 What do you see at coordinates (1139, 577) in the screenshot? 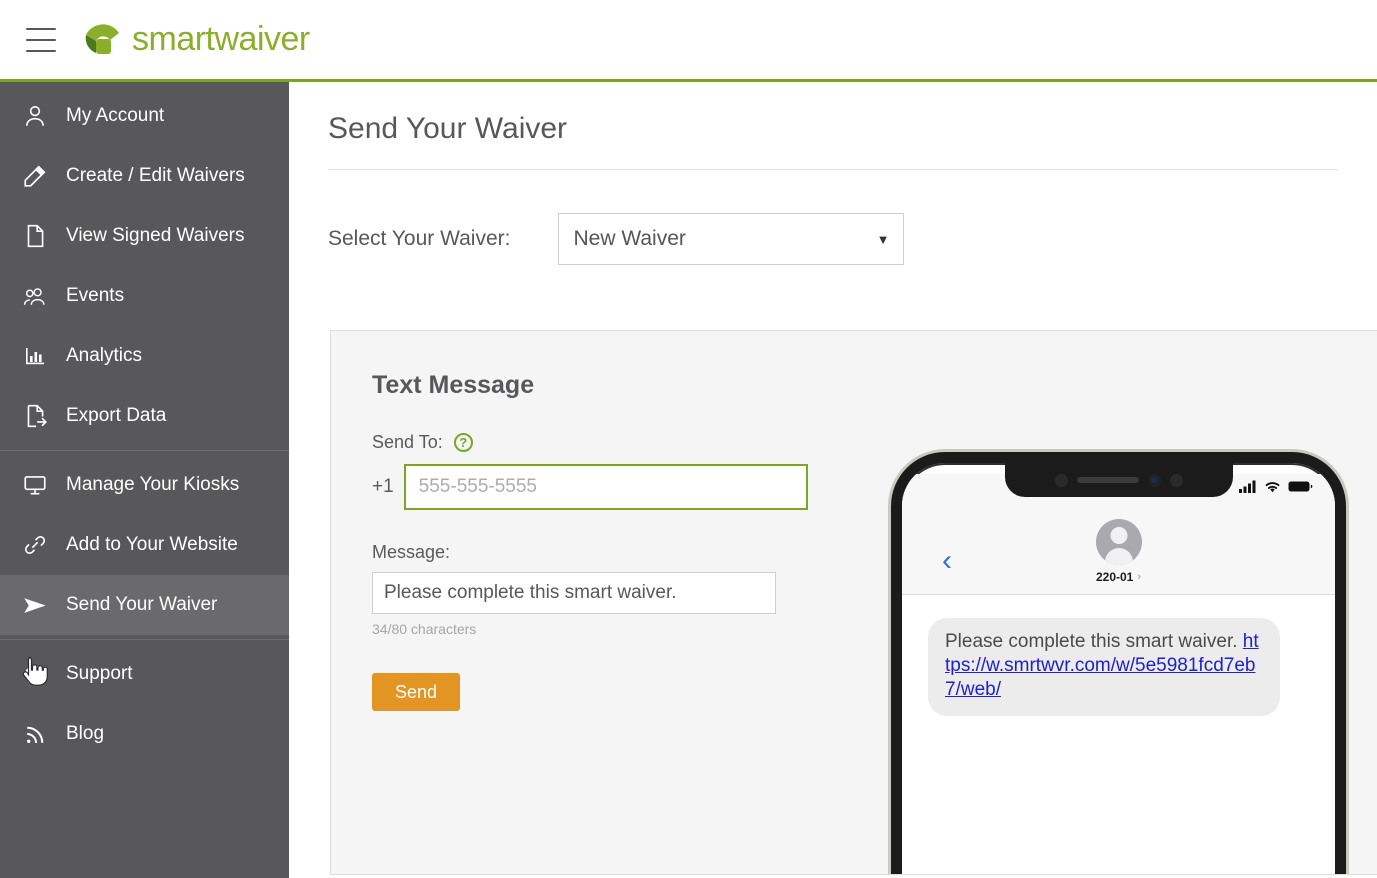
I see `chevron-right-icon: ›` at bounding box center [1139, 577].